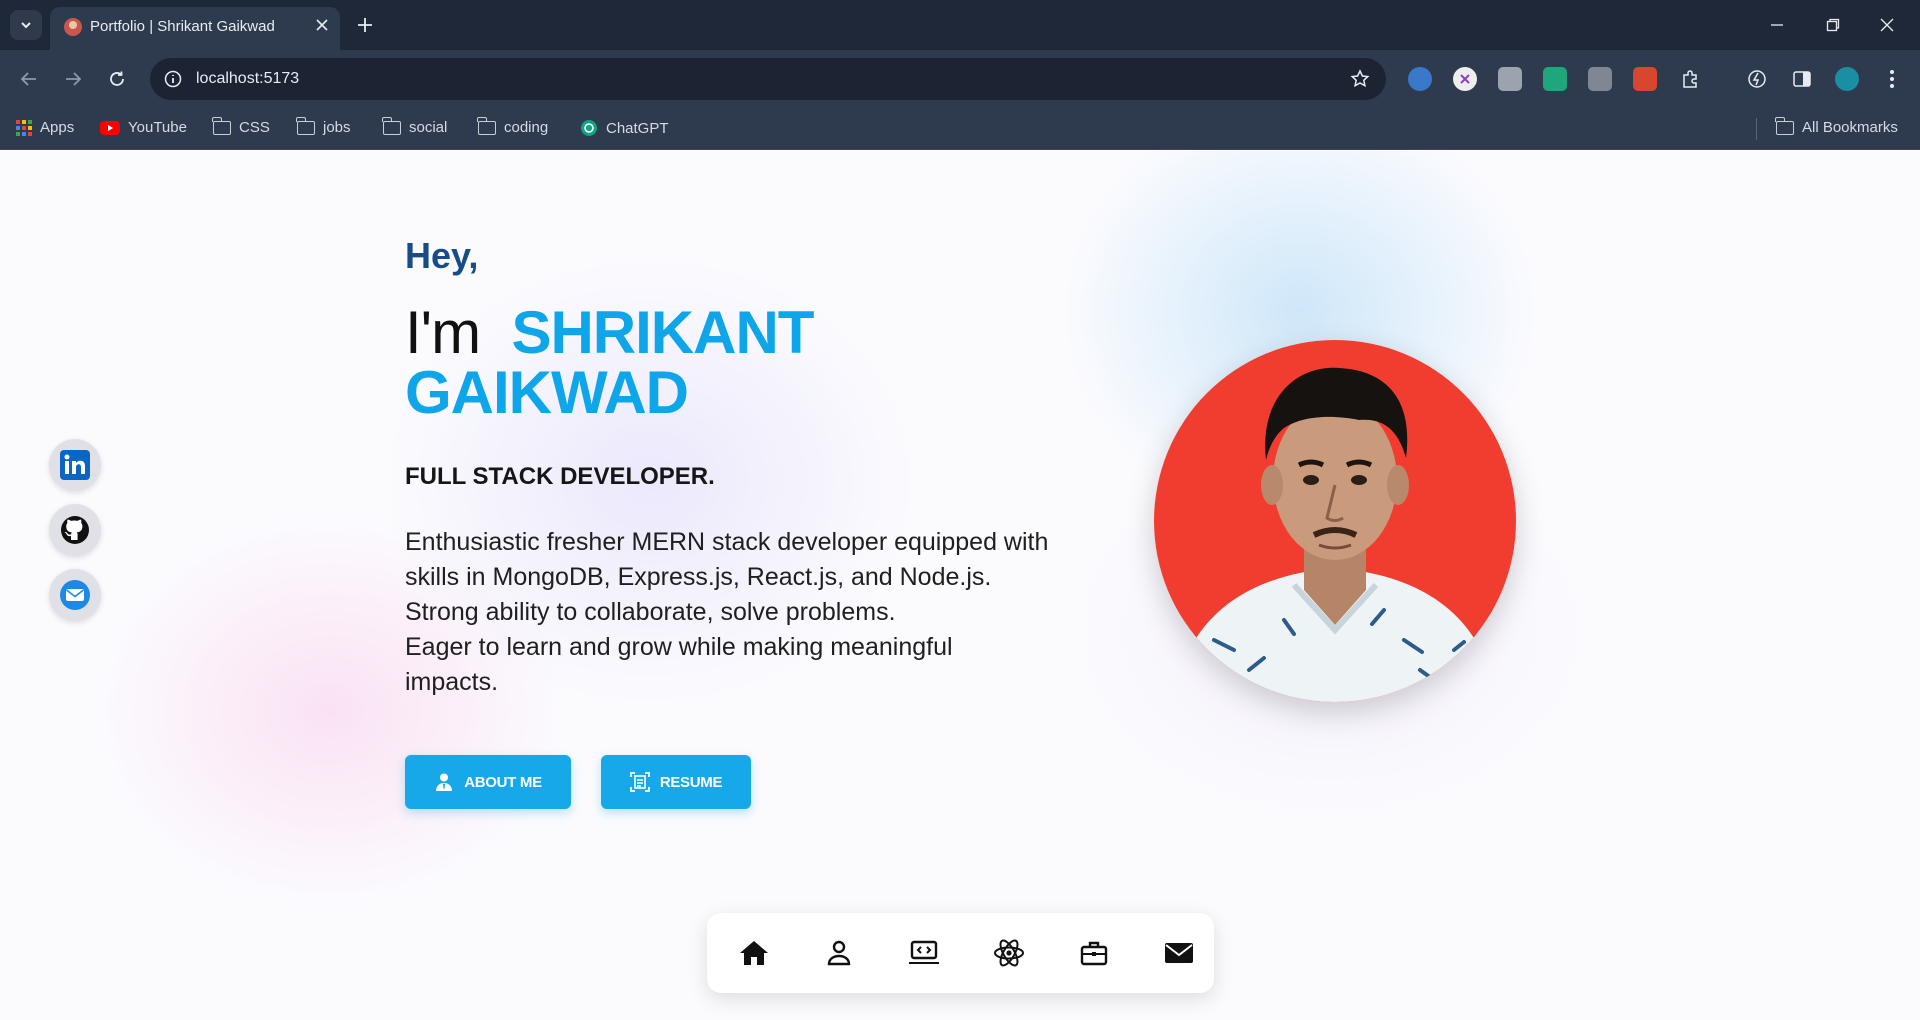 This screenshot has width=1920, height=1020. I want to click on profile-avatar, so click(1847, 79).